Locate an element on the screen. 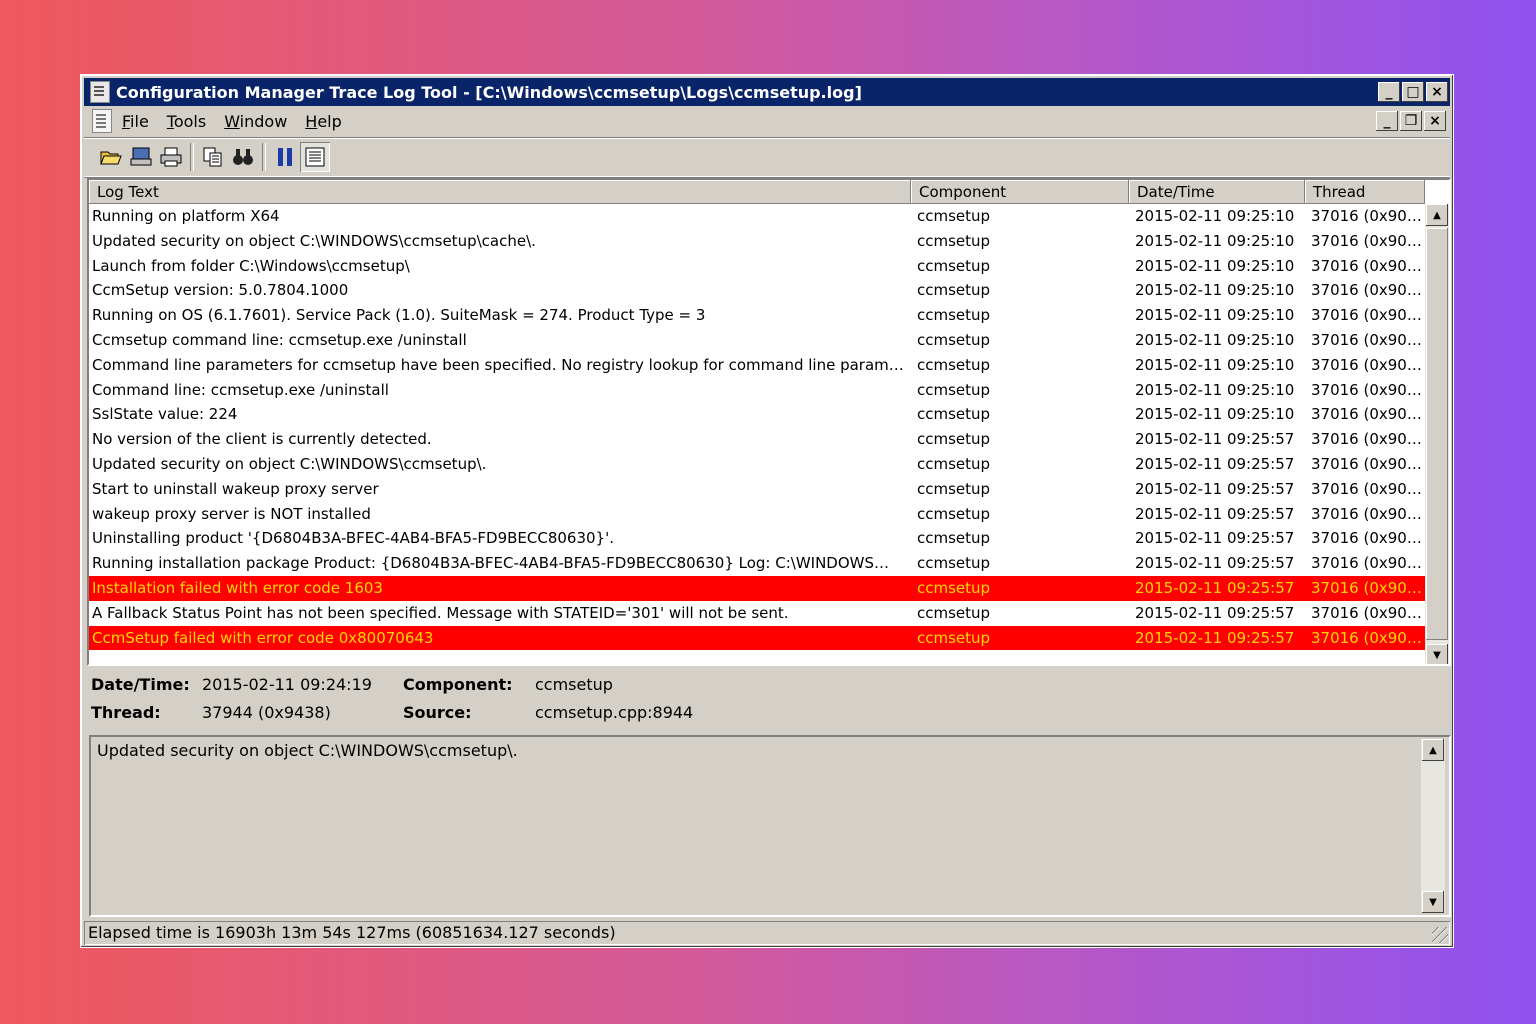 This screenshot has height=1024, width=1536. column-header-component: Component is located at coordinates (1020, 192).